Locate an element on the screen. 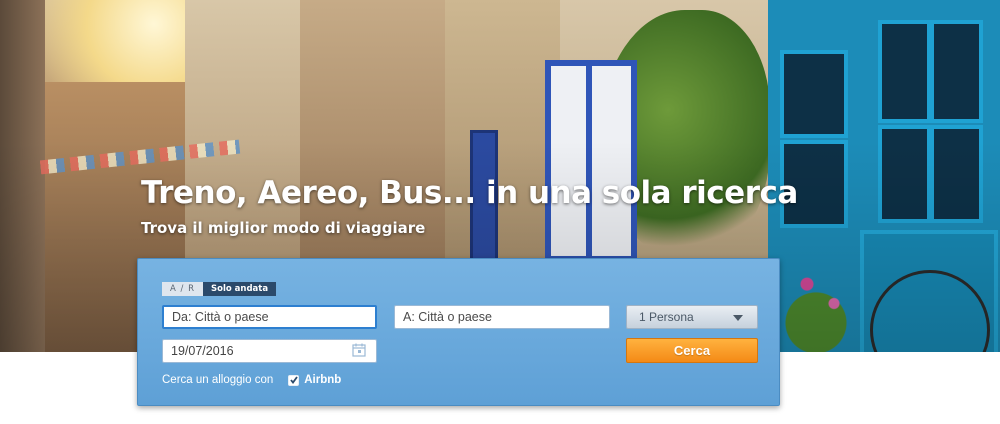 This screenshot has width=1000, height=424. search-button: Cerca is located at coordinates (692, 350).